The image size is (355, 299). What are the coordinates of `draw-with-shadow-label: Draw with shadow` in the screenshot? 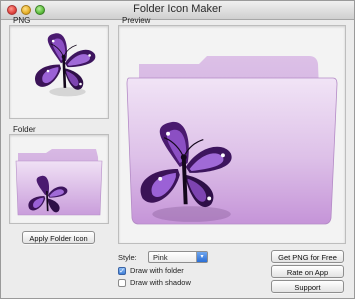 It's located at (160, 282).